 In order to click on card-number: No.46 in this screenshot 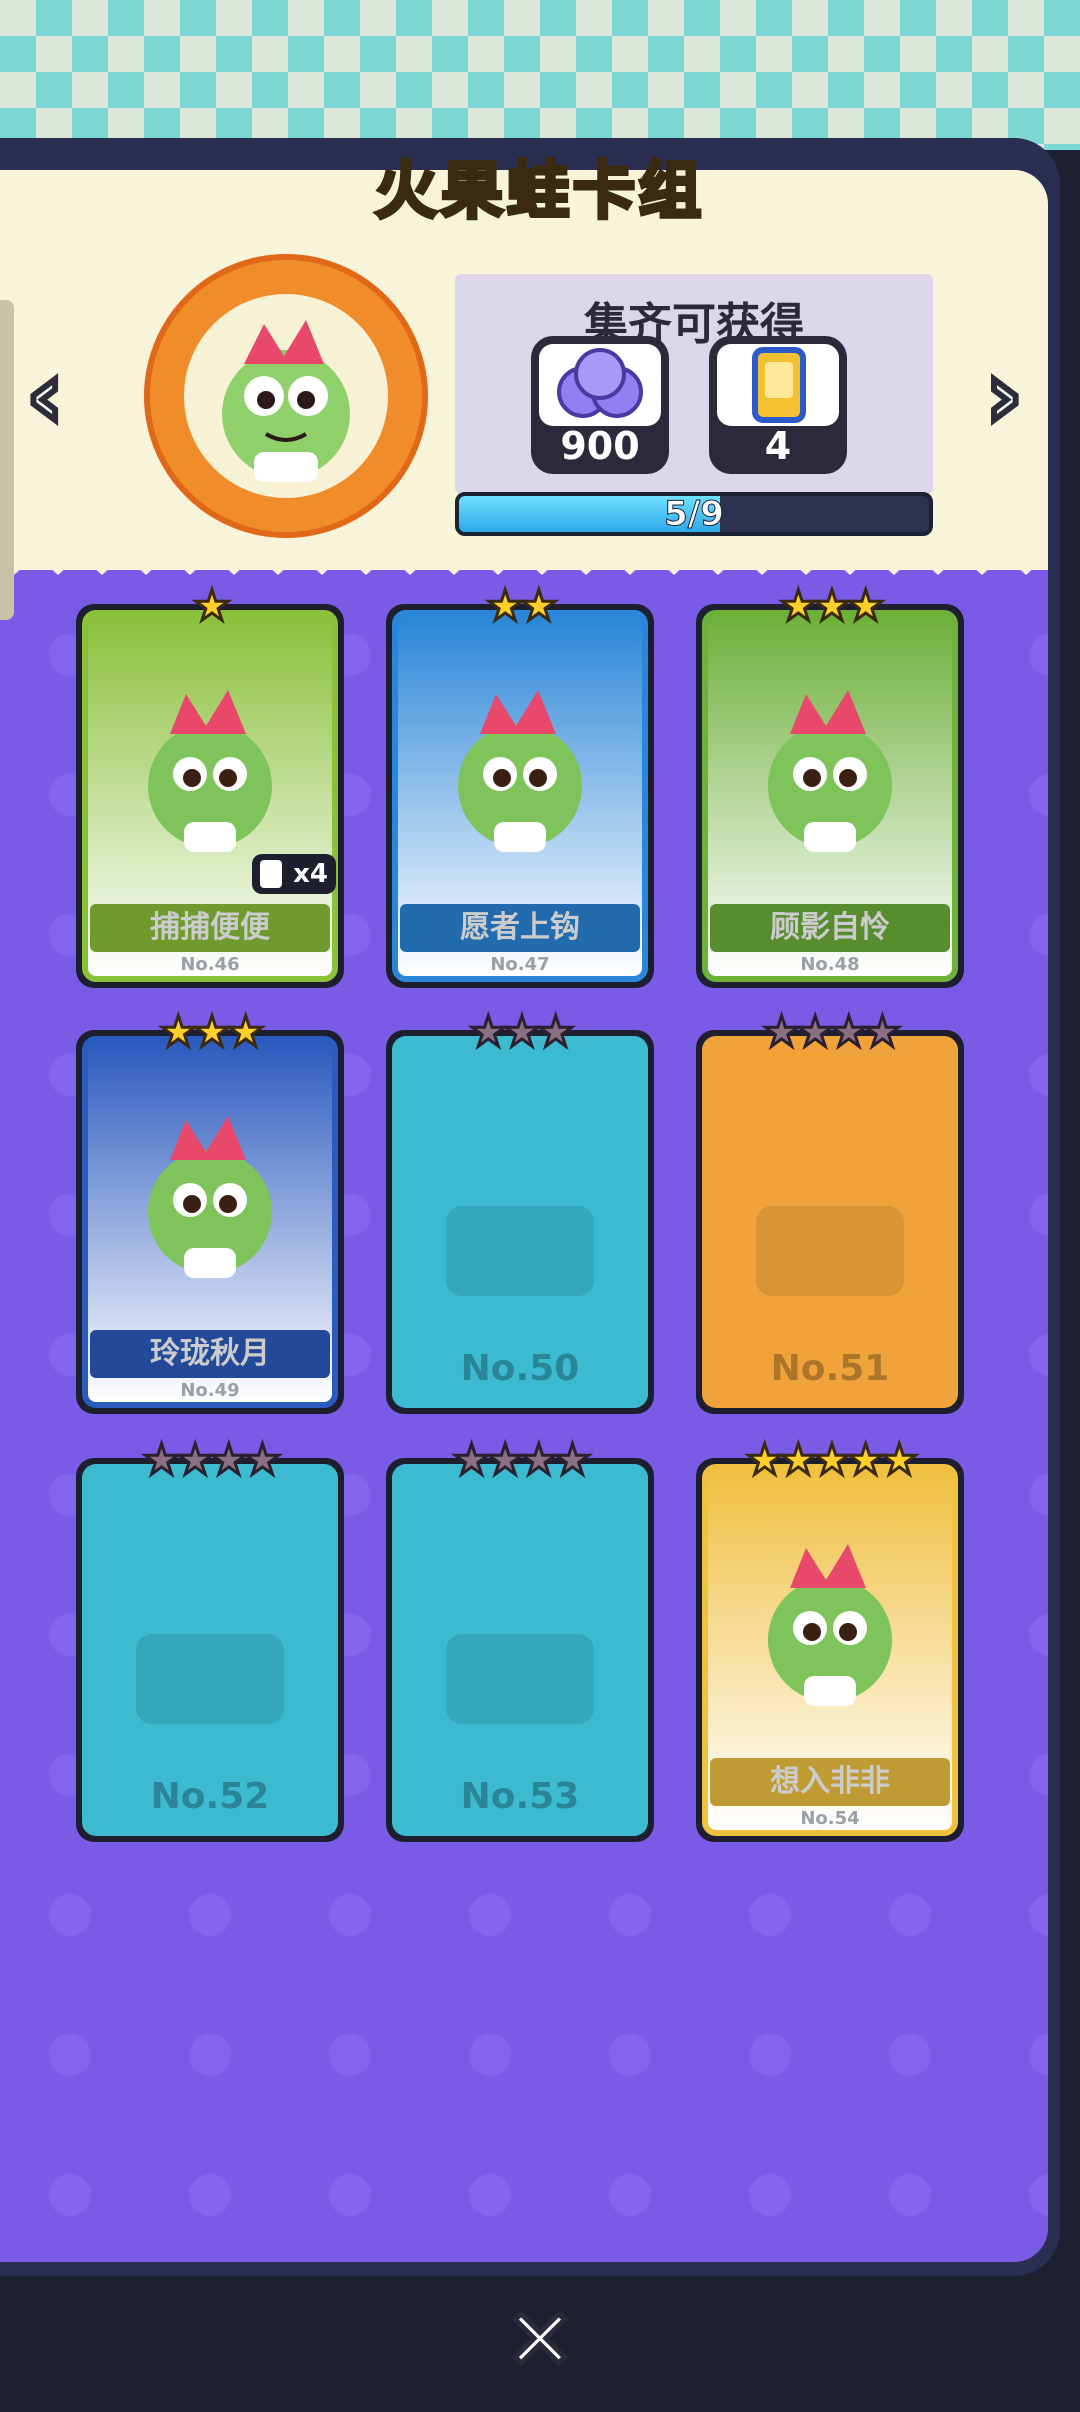, I will do `click(210, 964)`.